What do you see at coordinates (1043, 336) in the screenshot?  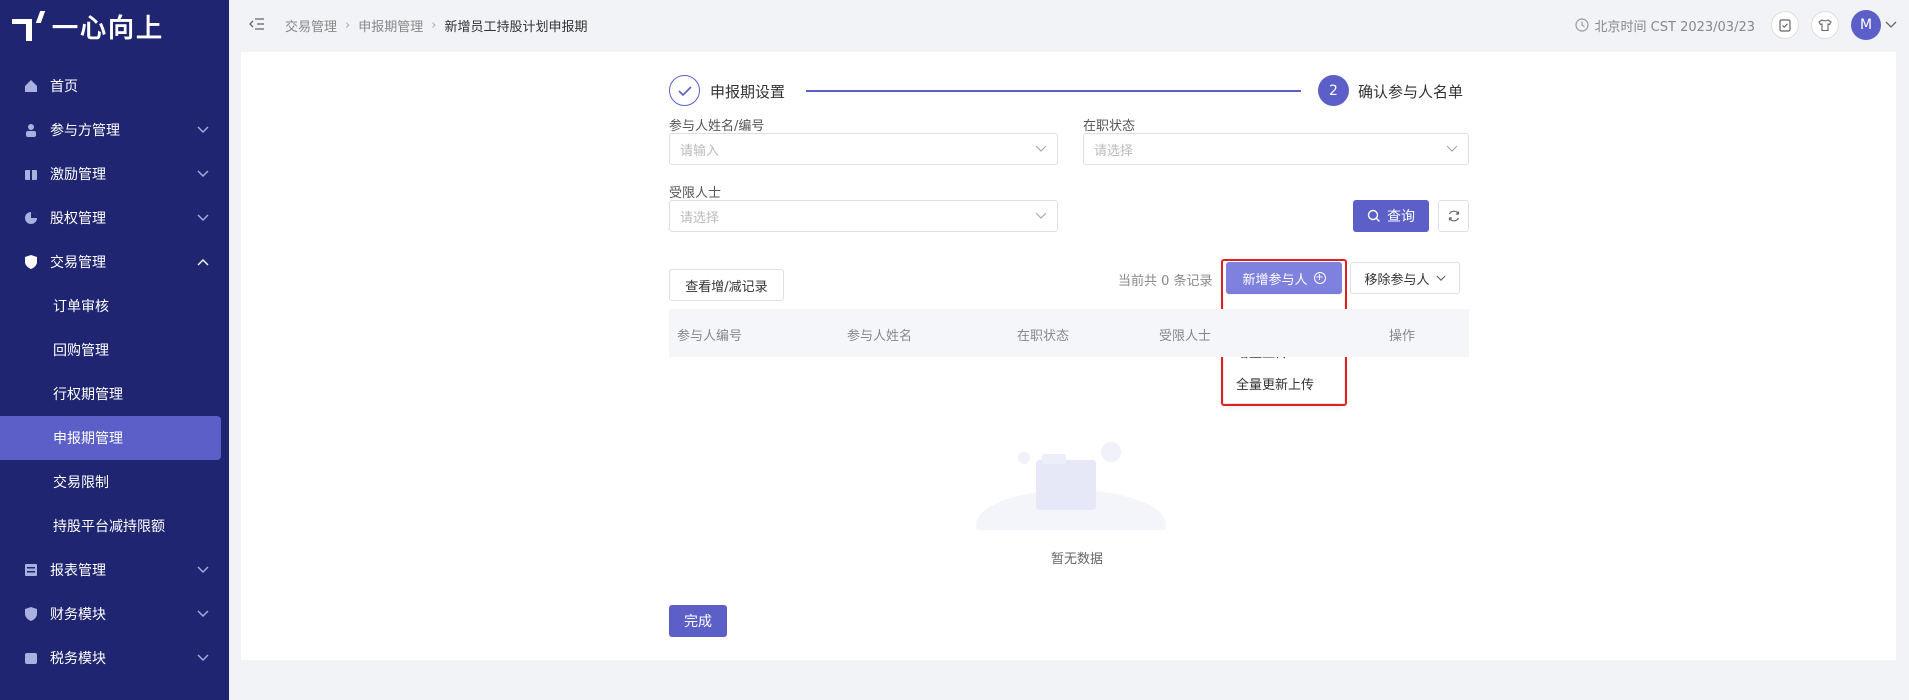 I see `table-column-header: 在职状态` at bounding box center [1043, 336].